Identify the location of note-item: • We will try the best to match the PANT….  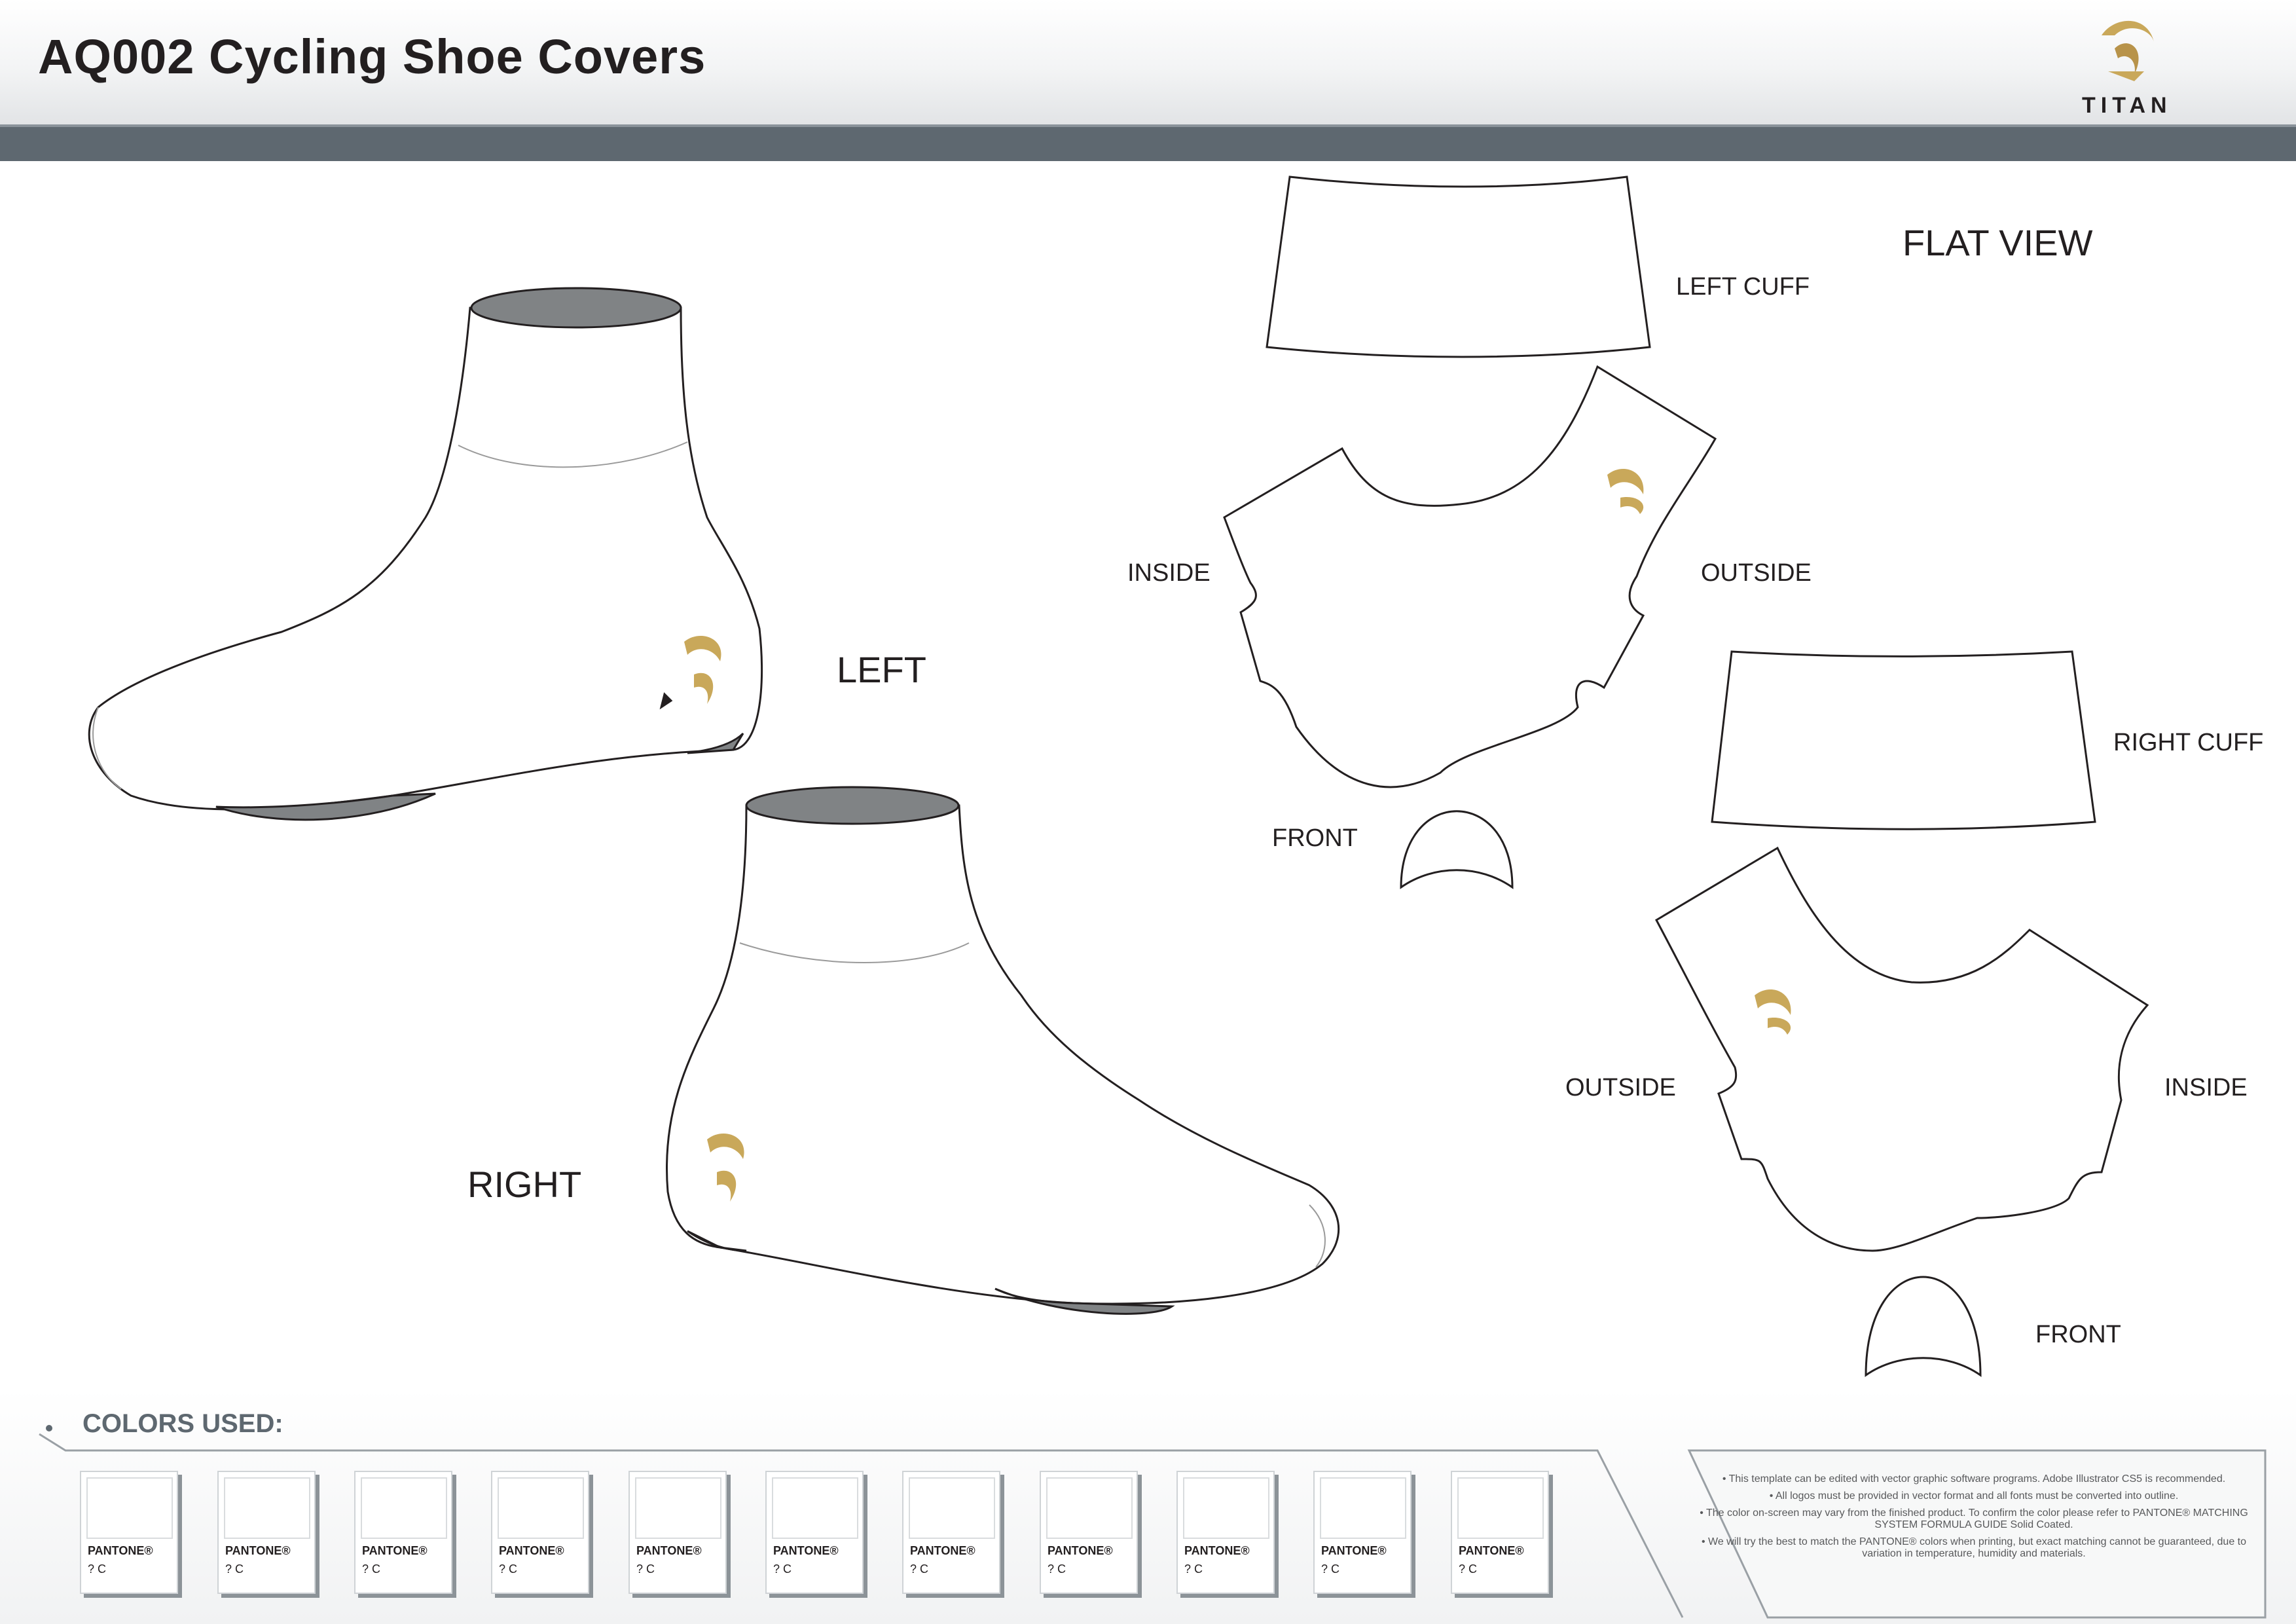
(1974, 1547).